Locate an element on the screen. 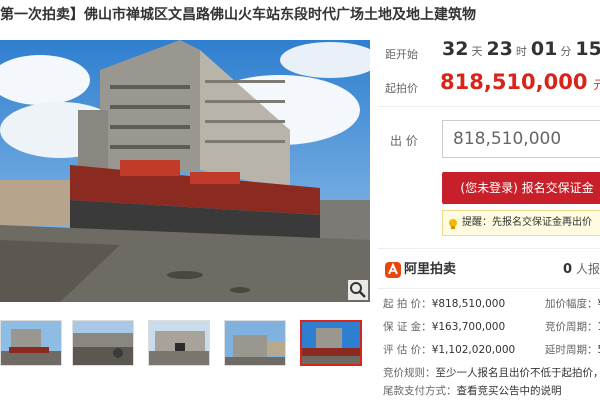 The height and width of the screenshot is (400, 600). ali-auction-logo-icon is located at coordinates (393, 269).